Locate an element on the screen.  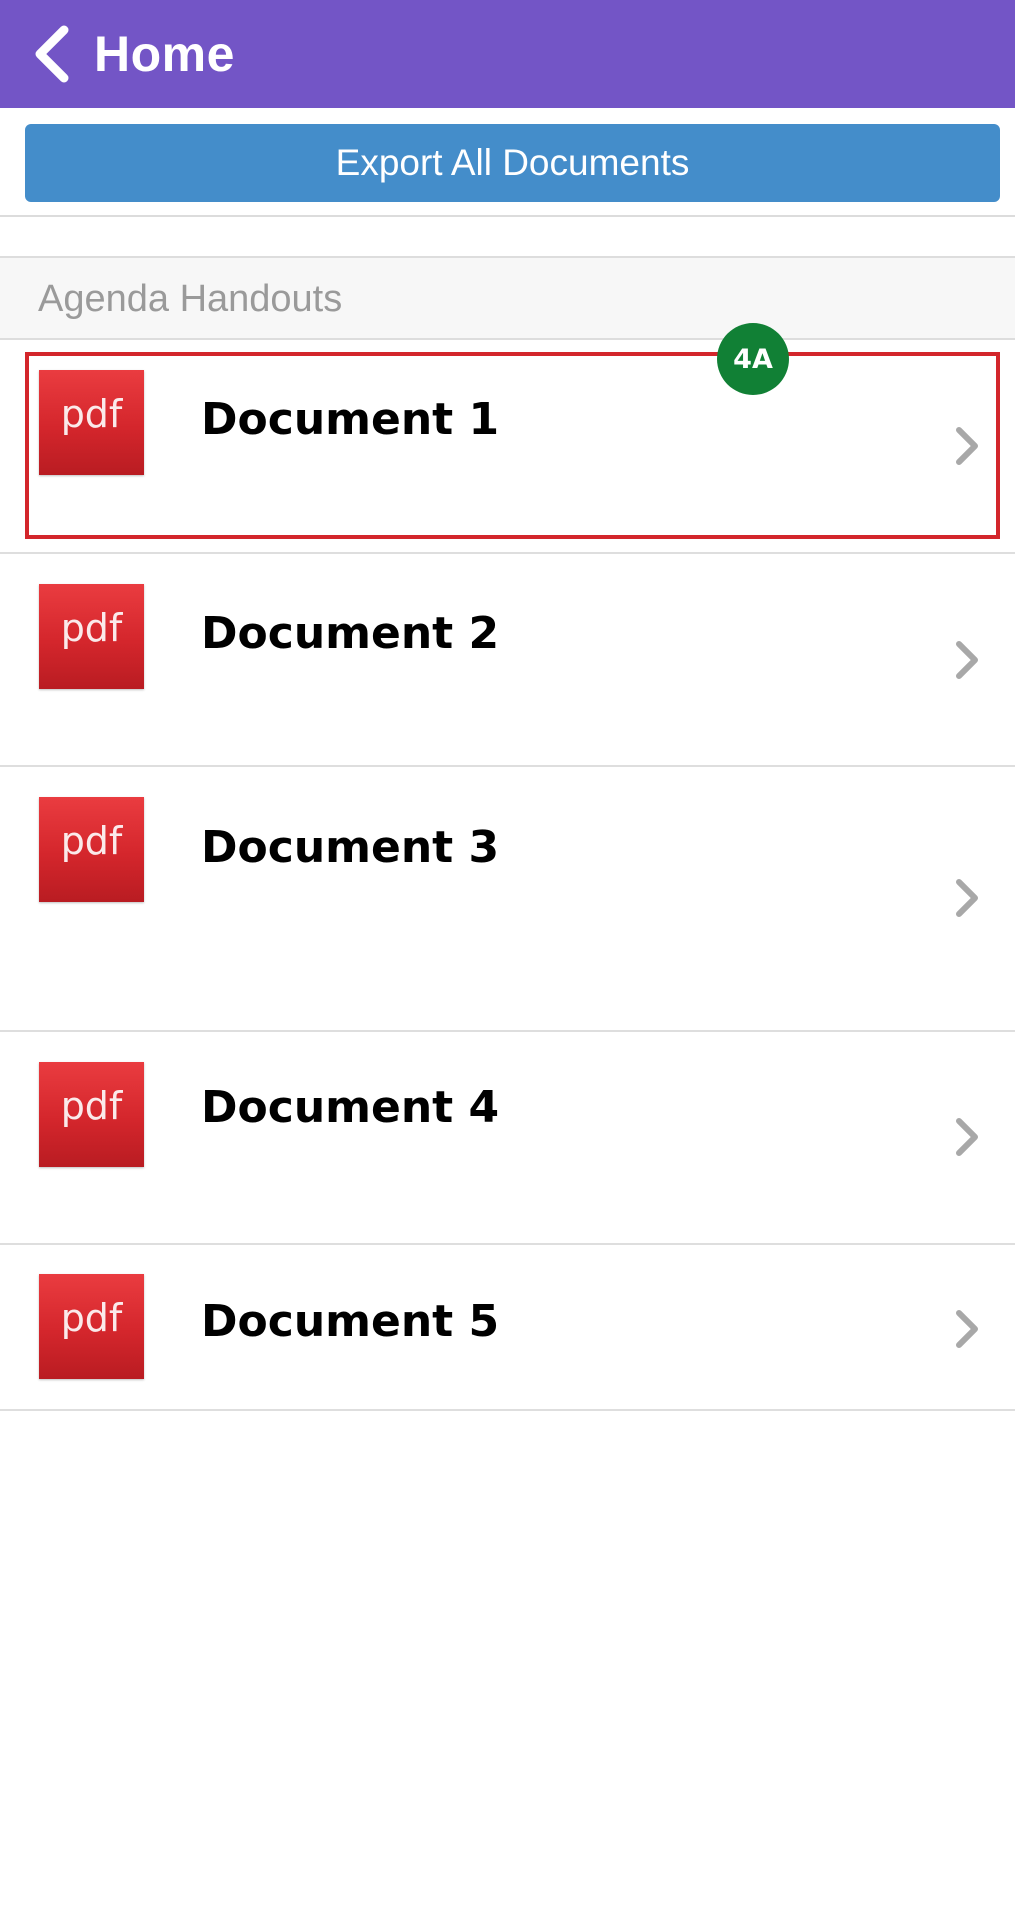
document-title: Document 2 is located at coordinates (350, 633).